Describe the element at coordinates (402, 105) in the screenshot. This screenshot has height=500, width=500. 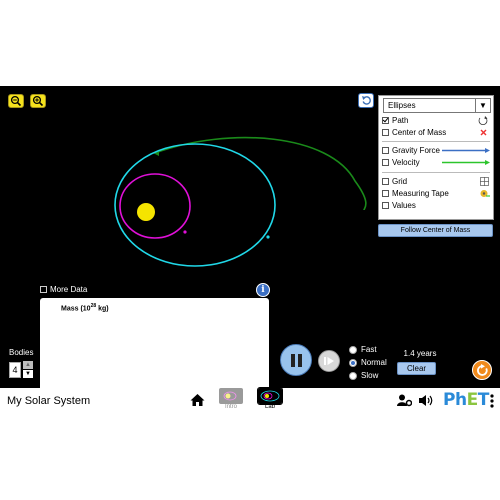
I see `orbit-preset-value: Ellipses` at that location.